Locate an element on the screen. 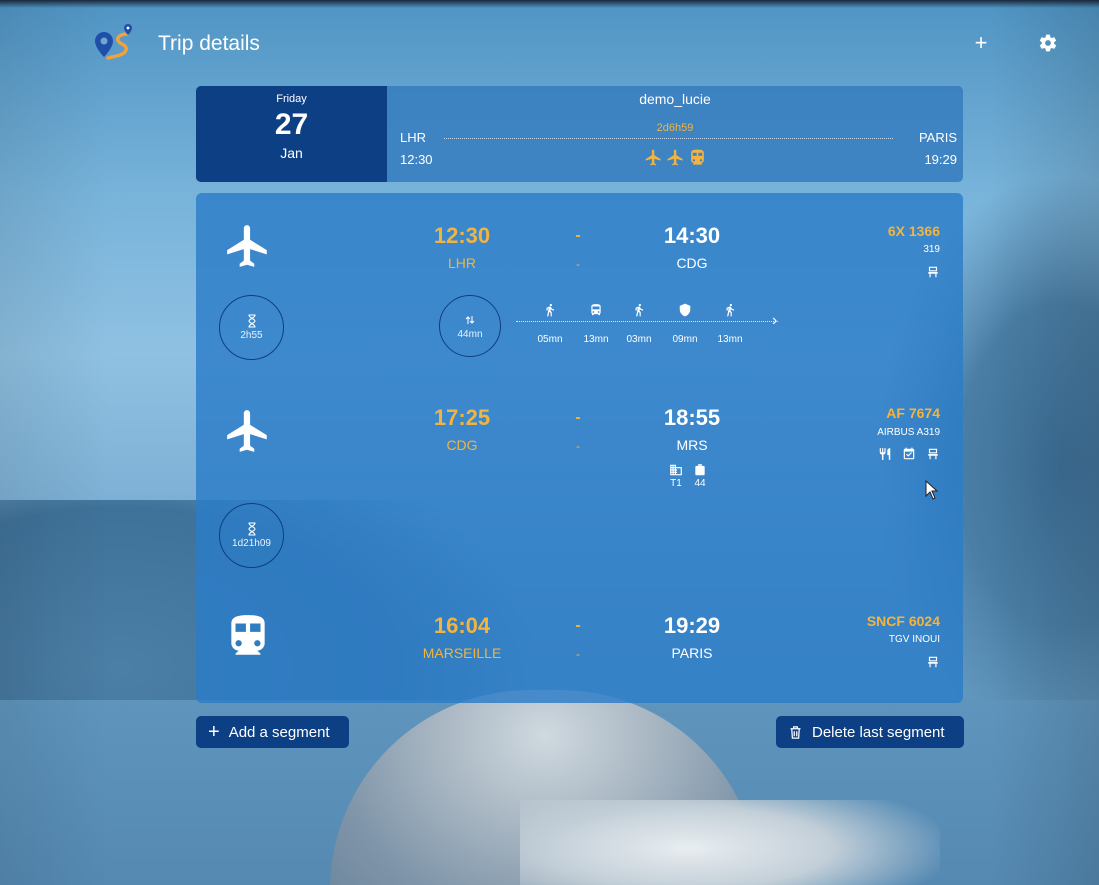  flight-number: 6X 1366 is located at coordinates (913, 231).